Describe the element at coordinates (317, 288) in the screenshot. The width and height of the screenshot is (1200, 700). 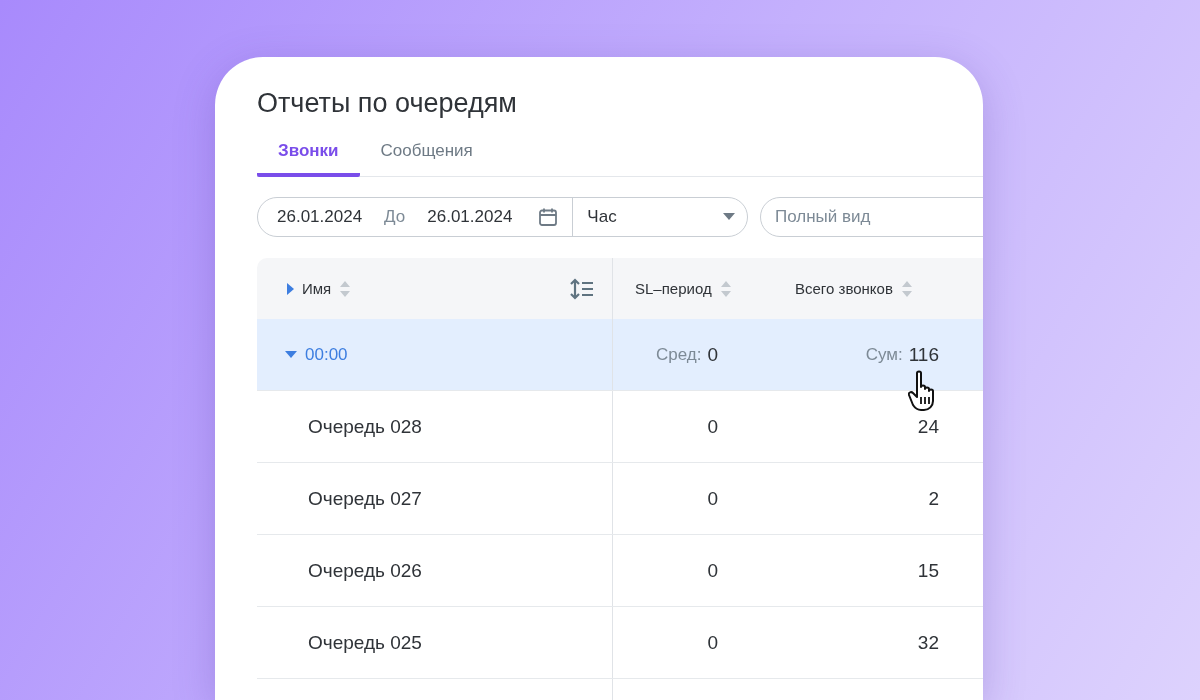
I see `column-header: Имя` at that location.